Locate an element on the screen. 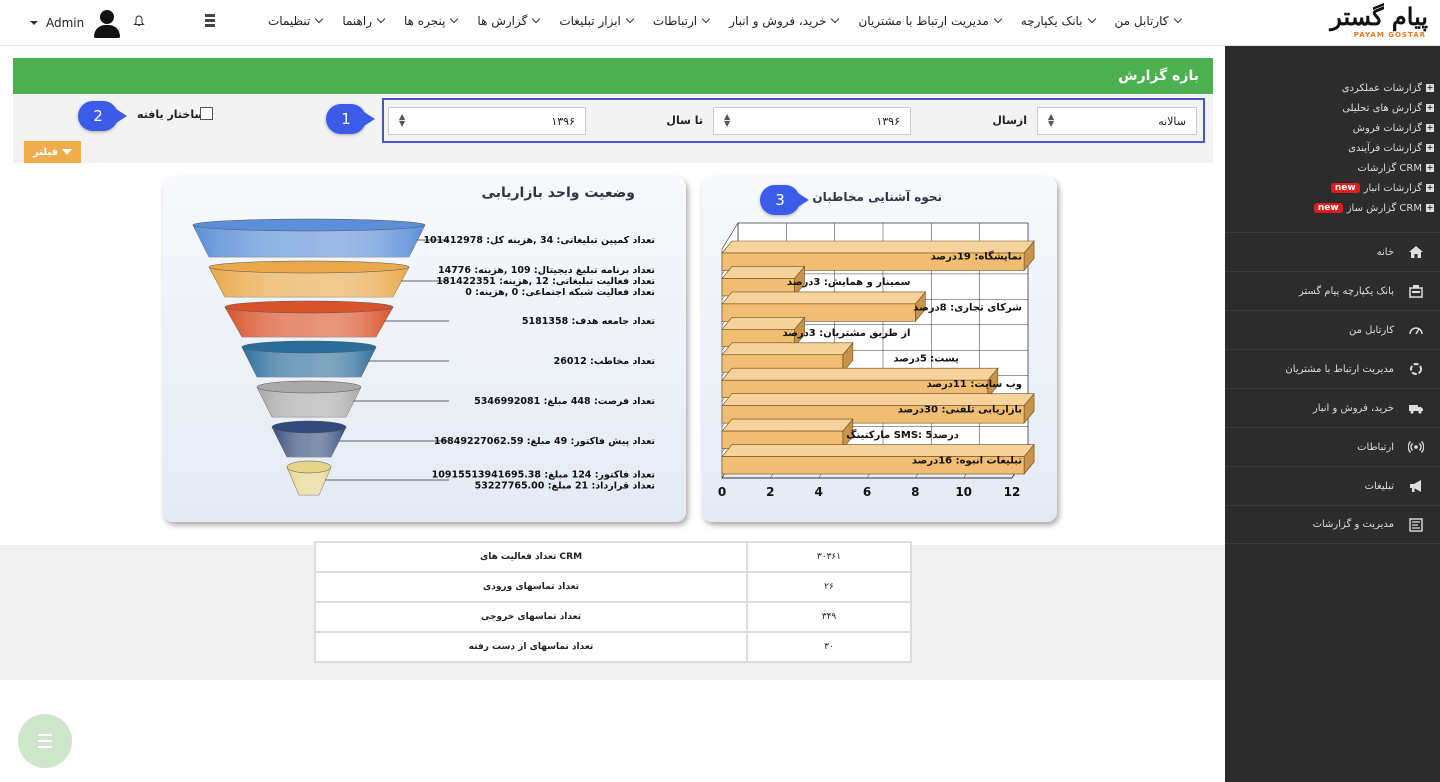 This screenshot has height=782, width=1440. funnel-level-label: تعداد مخاطب: 26012 is located at coordinates (604, 361).